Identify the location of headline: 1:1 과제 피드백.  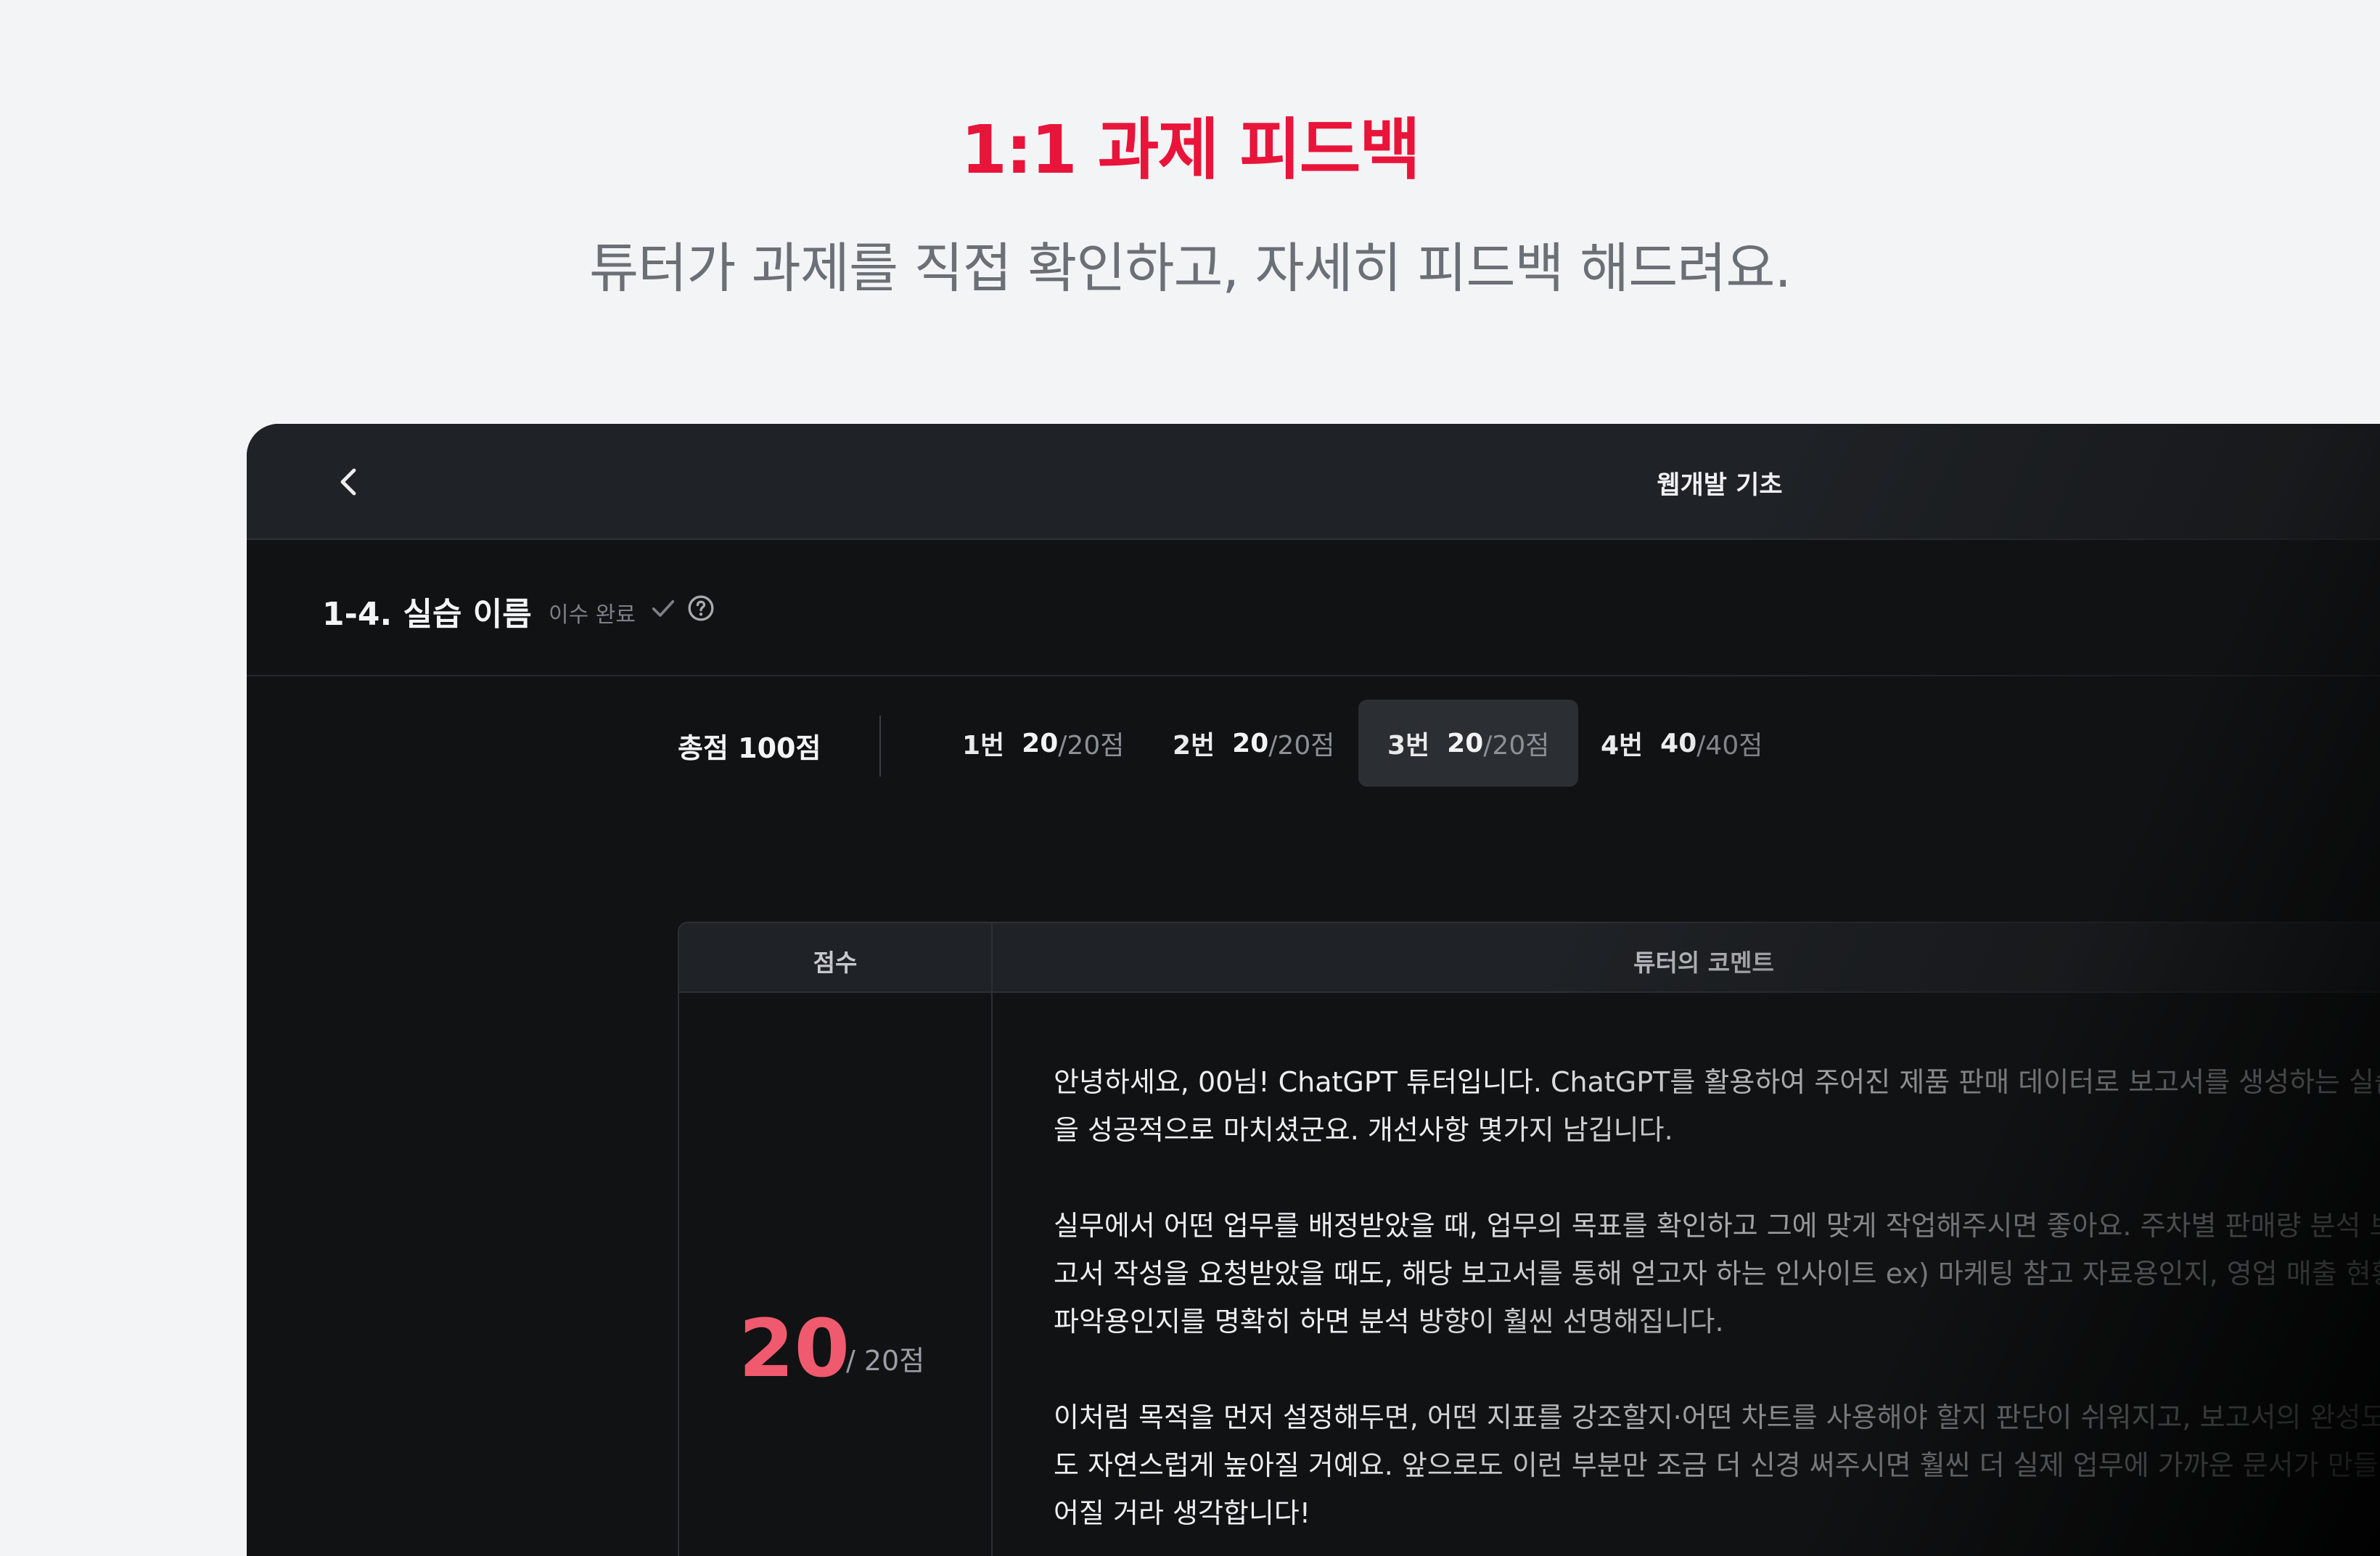
(1190, 150).